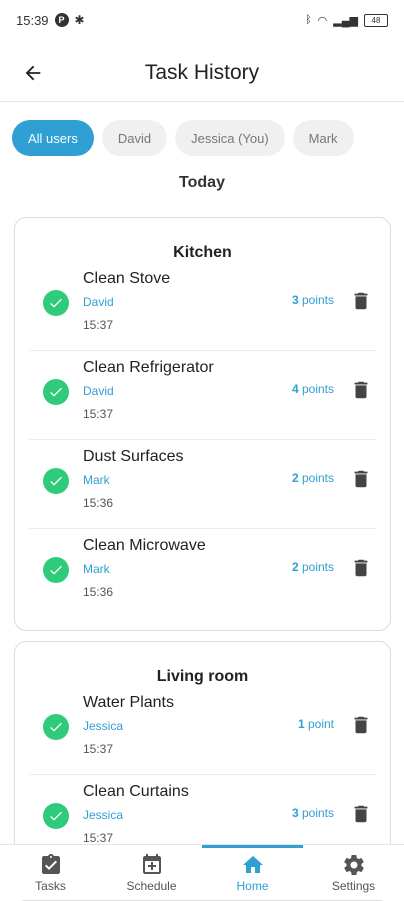  Describe the element at coordinates (202, 676) in the screenshot. I see `group-title: Living room` at that location.